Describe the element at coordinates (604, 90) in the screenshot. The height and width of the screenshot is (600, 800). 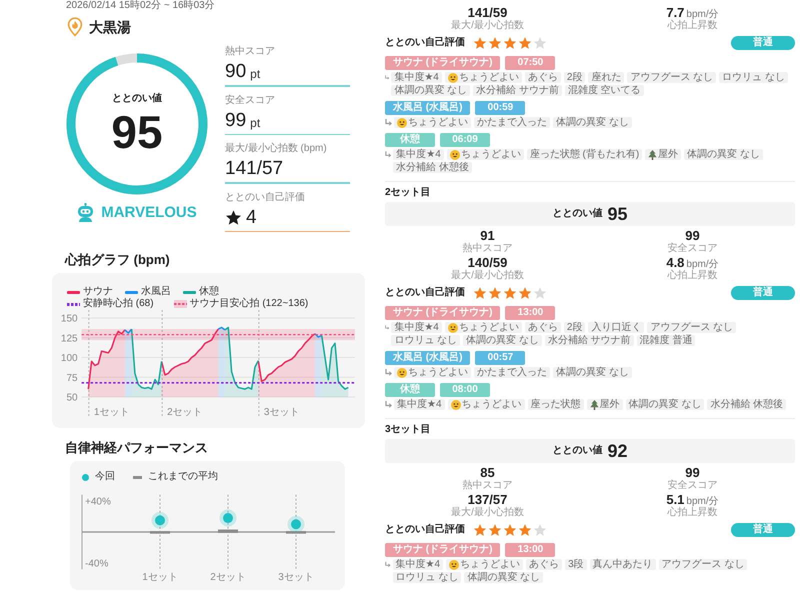
I see `detail-tag: 混雑度 空いてる` at that location.